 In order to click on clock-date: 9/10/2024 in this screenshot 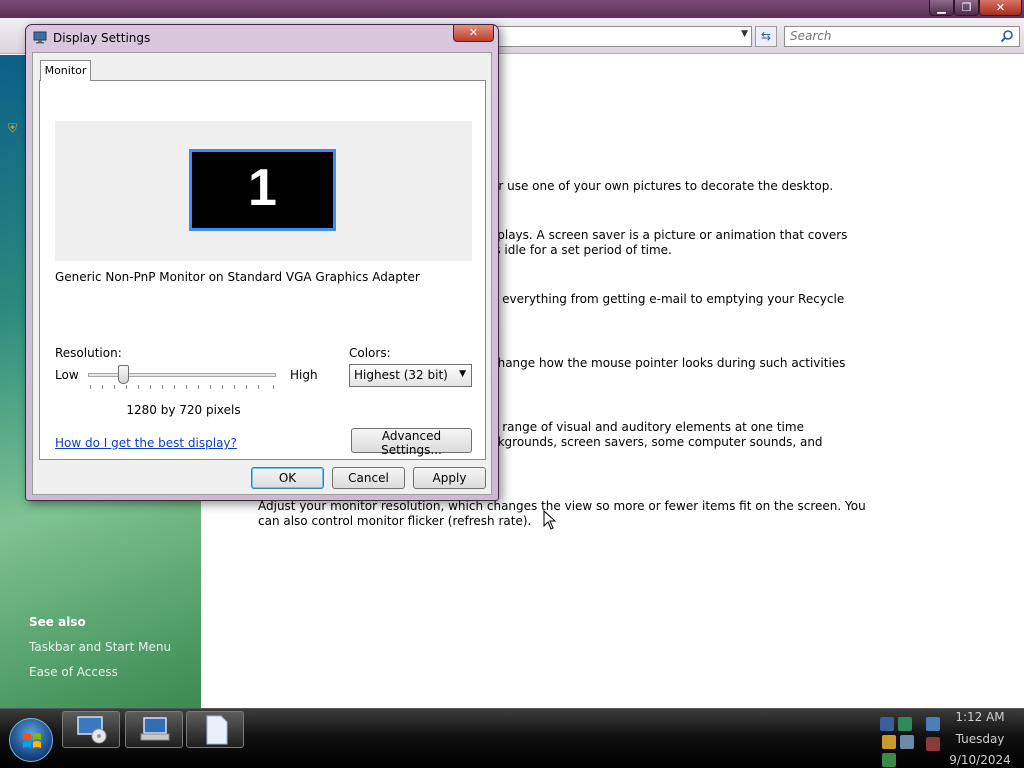, I will do `click(980, 760)`.